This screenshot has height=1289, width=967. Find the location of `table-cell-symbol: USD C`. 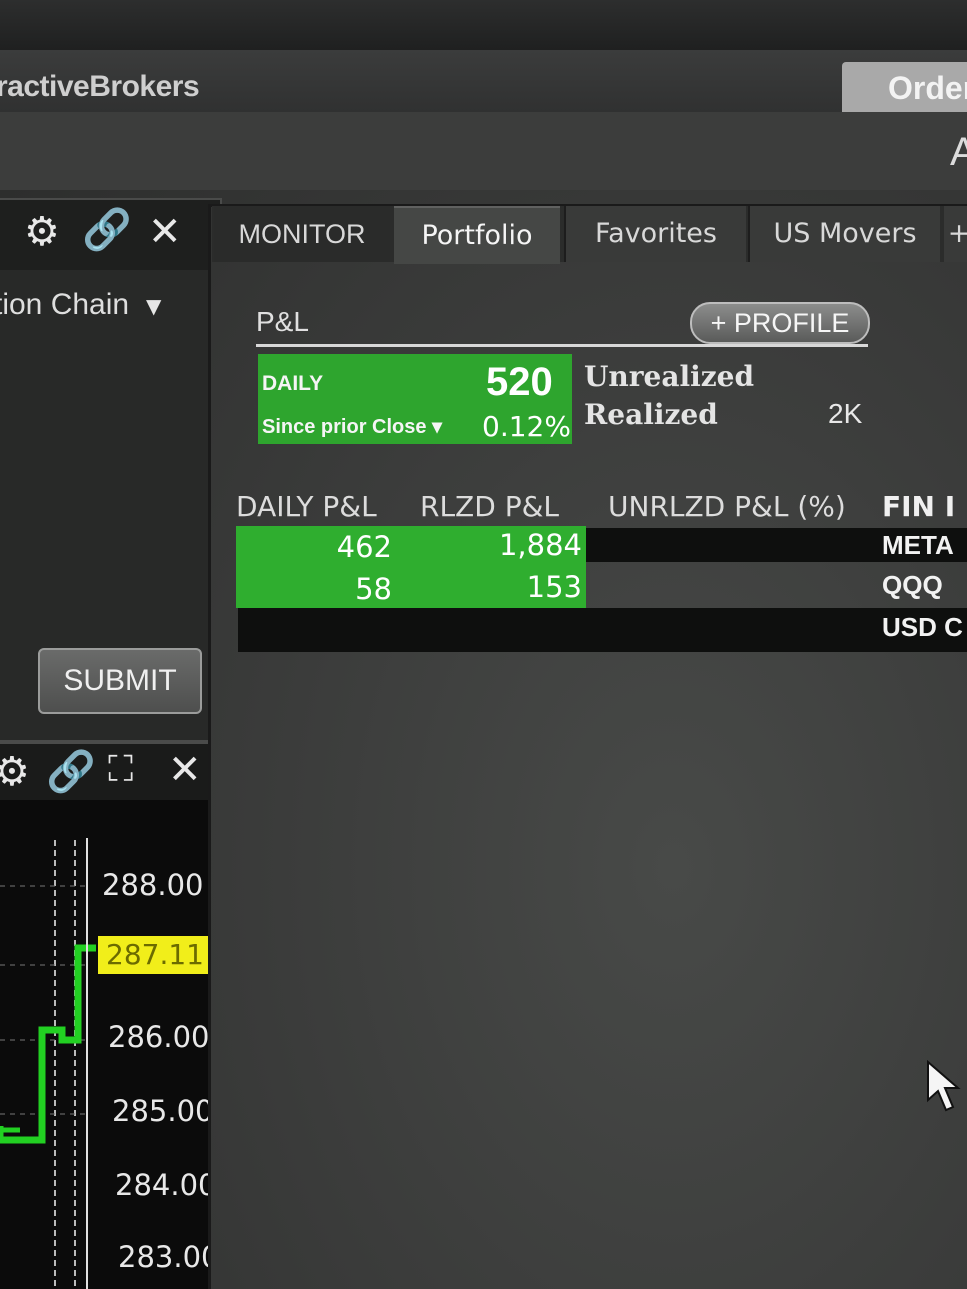

table-cell-symbol: USD C is located at coordinates (922, 627).